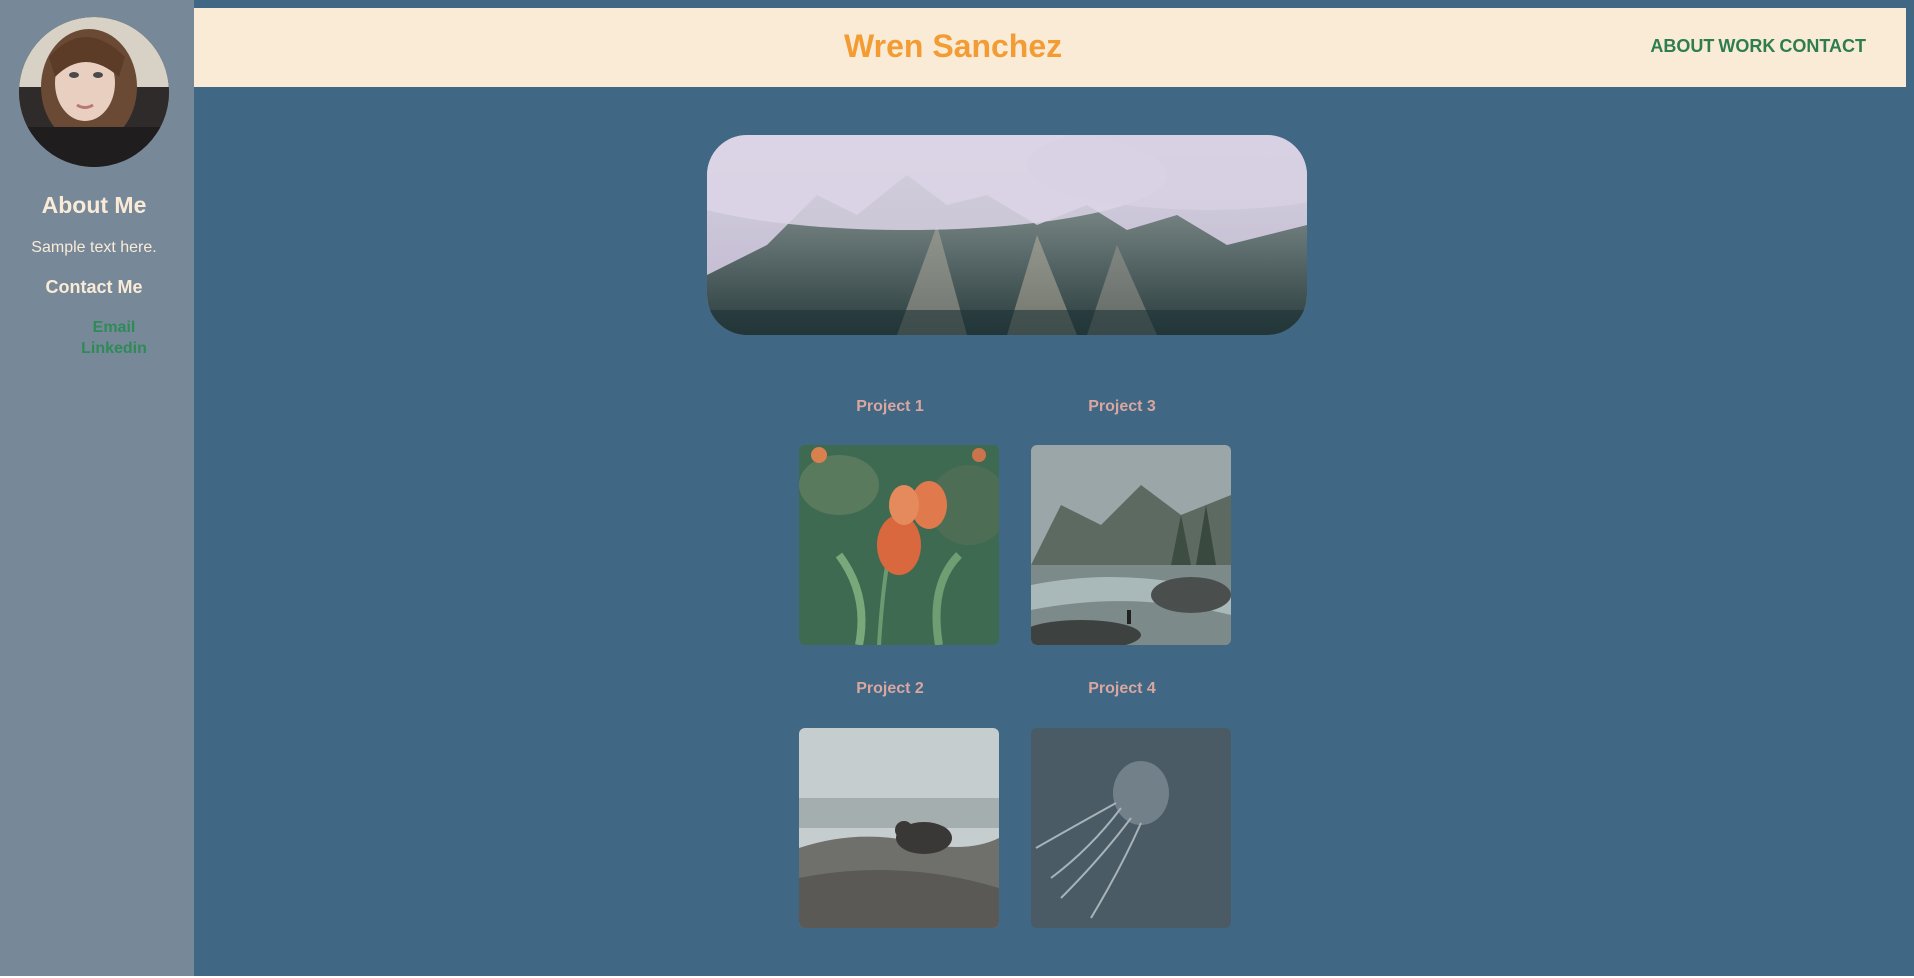  Describe the element at coordinates (953, 46) in the screenshot. I see `site-title: Wren Sanchez` at that location.